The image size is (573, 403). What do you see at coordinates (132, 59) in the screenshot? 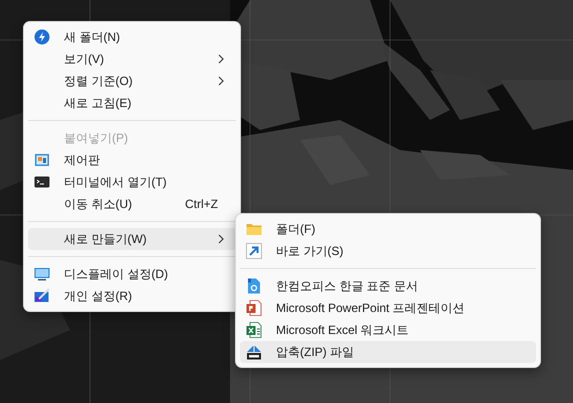
I see `menu-item: 보기(V)` at bounding box center [132, 59].